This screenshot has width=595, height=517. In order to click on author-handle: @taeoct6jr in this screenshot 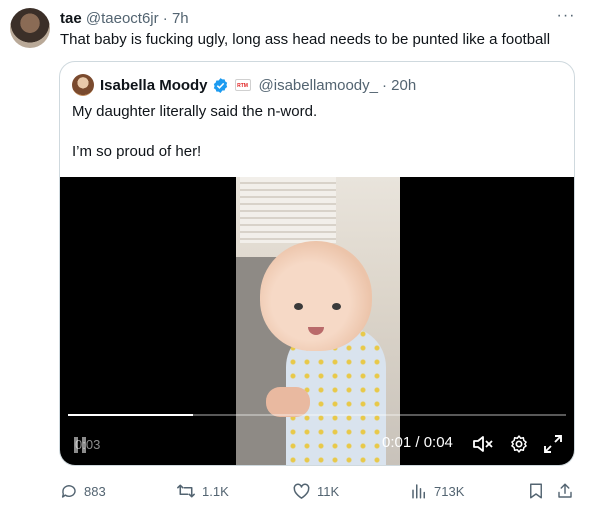, I will do `click(122, 18)`.